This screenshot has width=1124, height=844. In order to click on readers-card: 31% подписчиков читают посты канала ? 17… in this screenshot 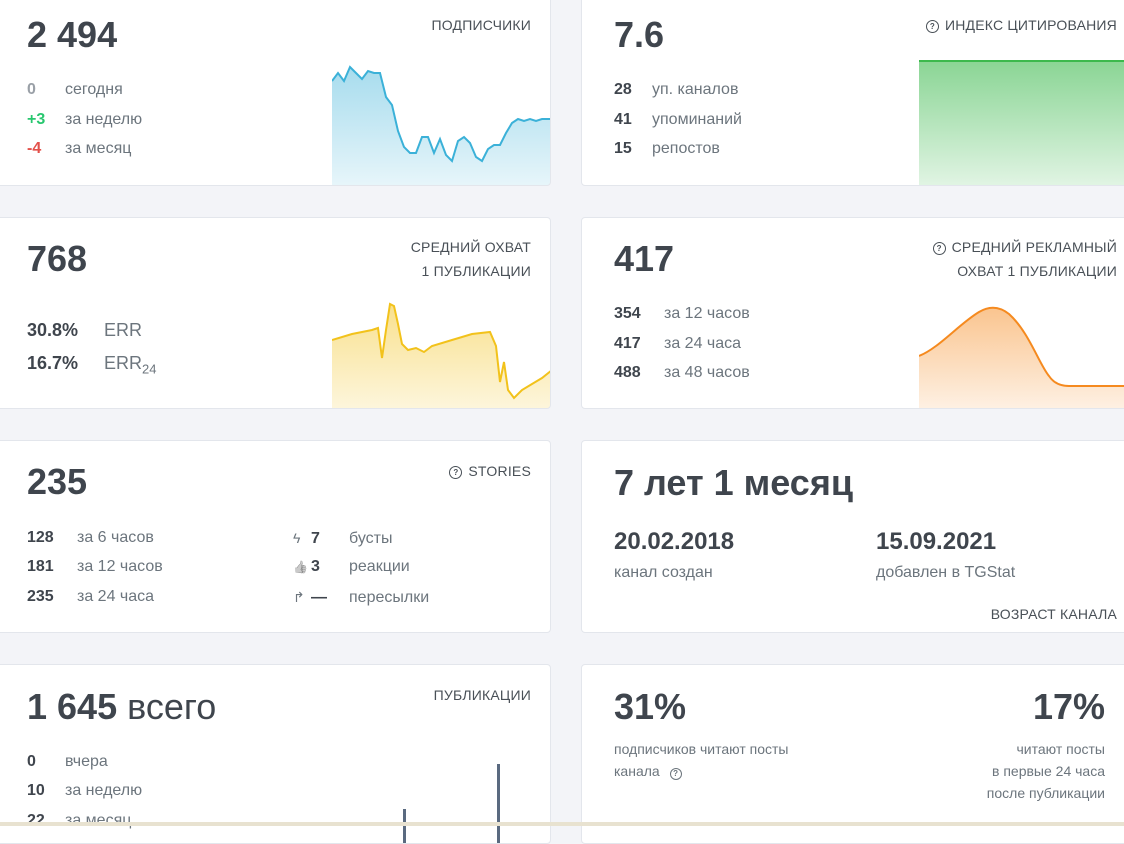, I will do `click(852, 754)`.